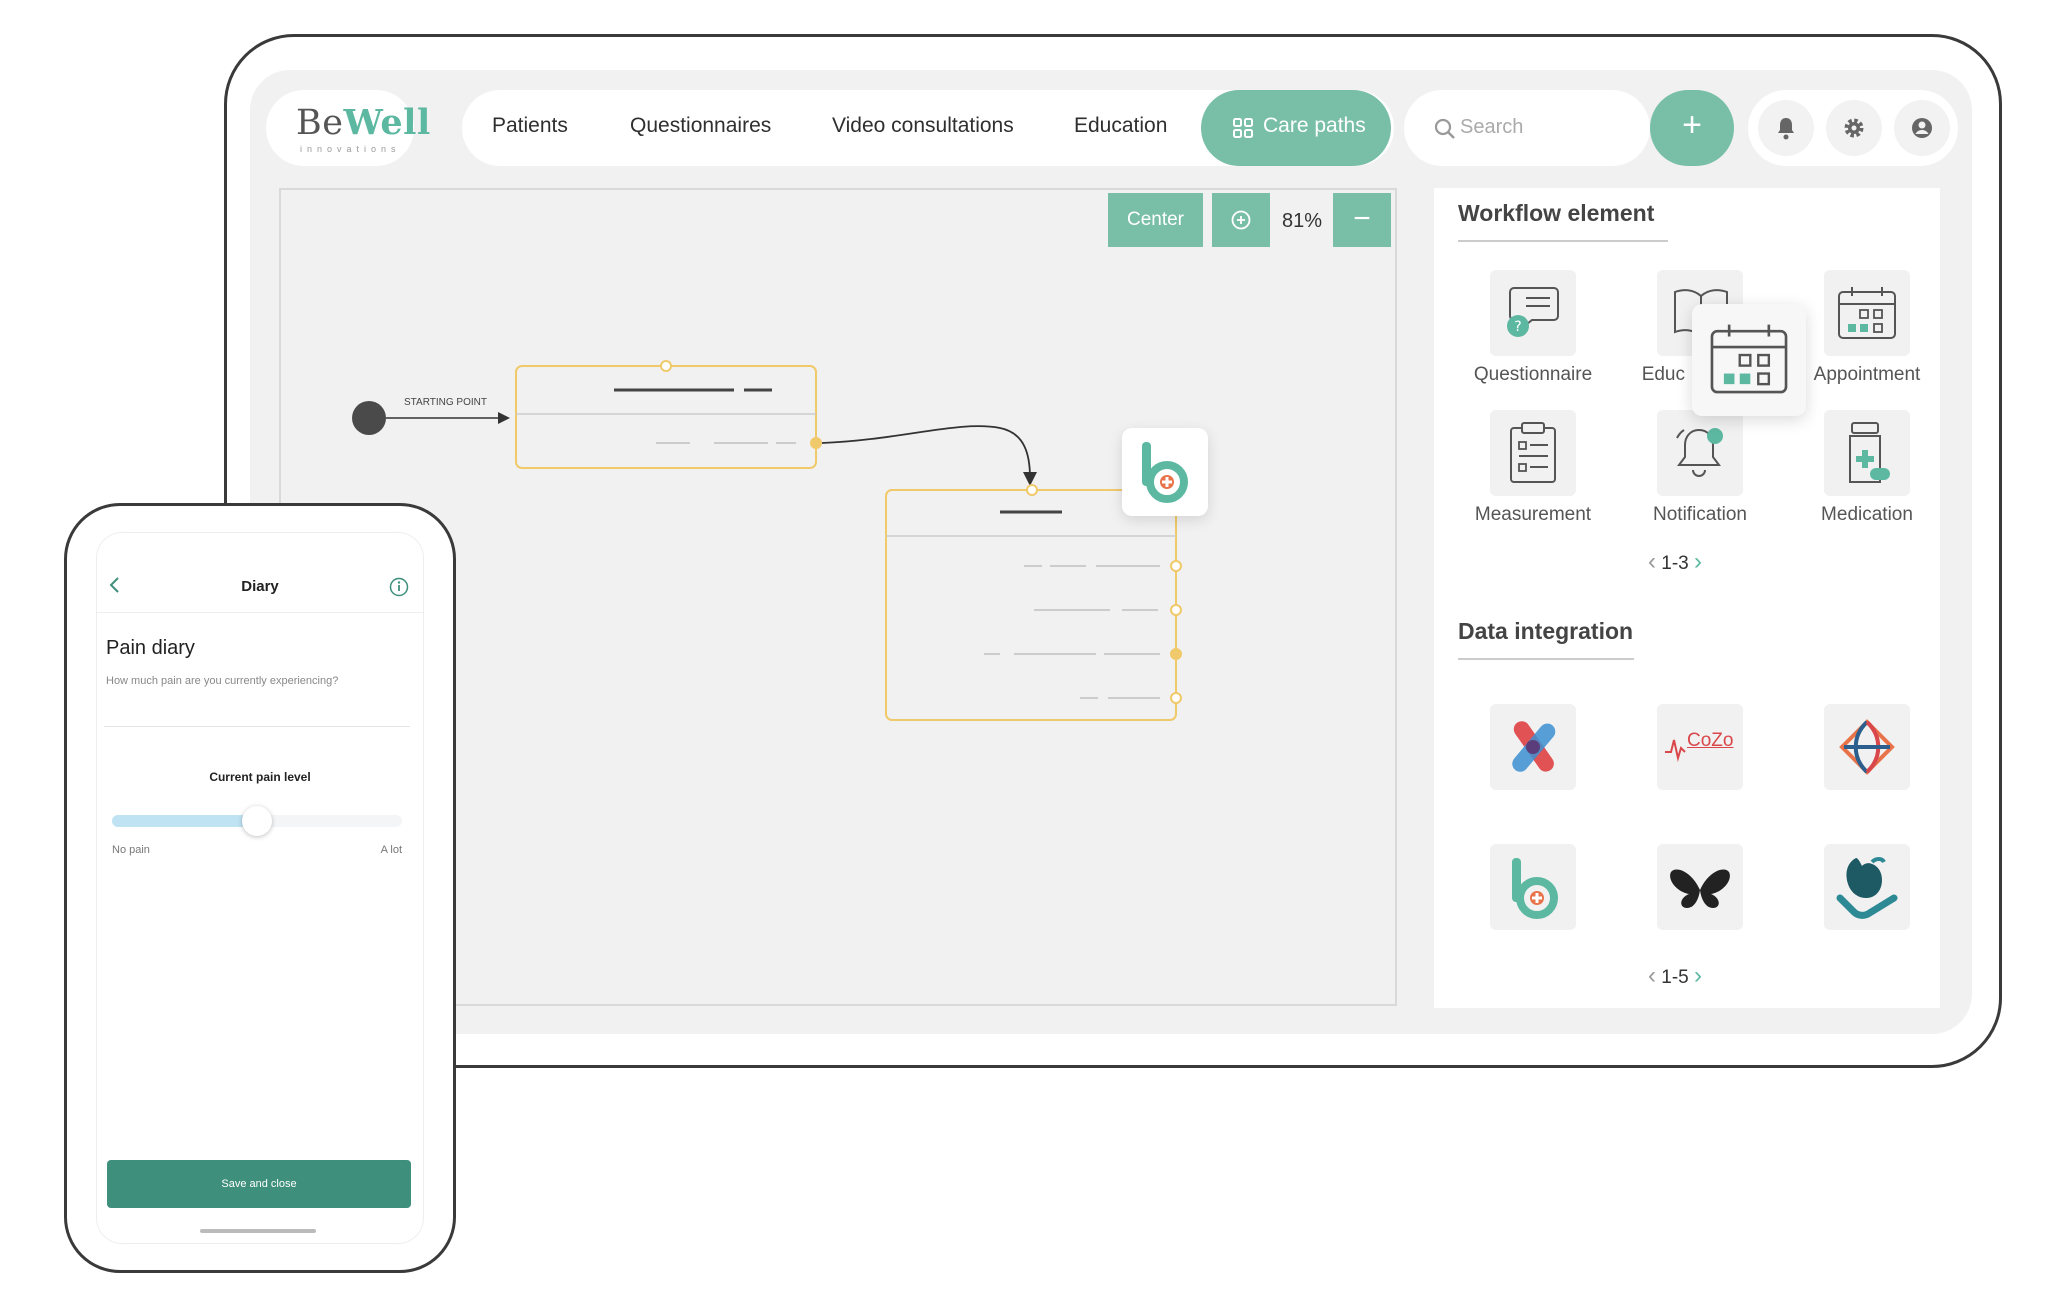 This screenshot has width=2058, height=1302. I want to click on plaster-logo-icon, so click(1534, 746).